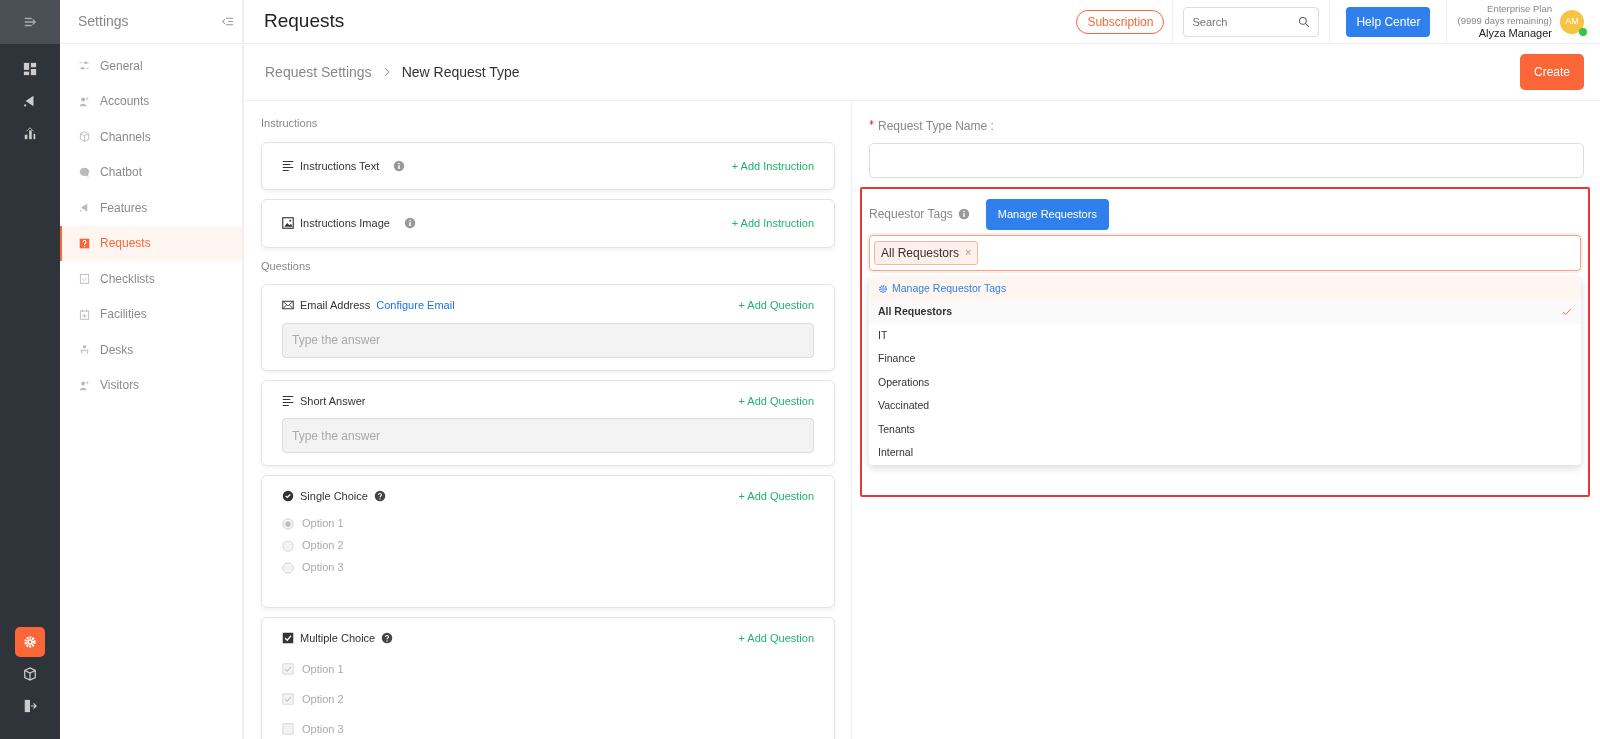 This screenshot has height=739, width=1600. What do you see at coordinates (345, 223) in the screenshot?
I see `card-title: Instructions Image` at bounding box center [345, 223].